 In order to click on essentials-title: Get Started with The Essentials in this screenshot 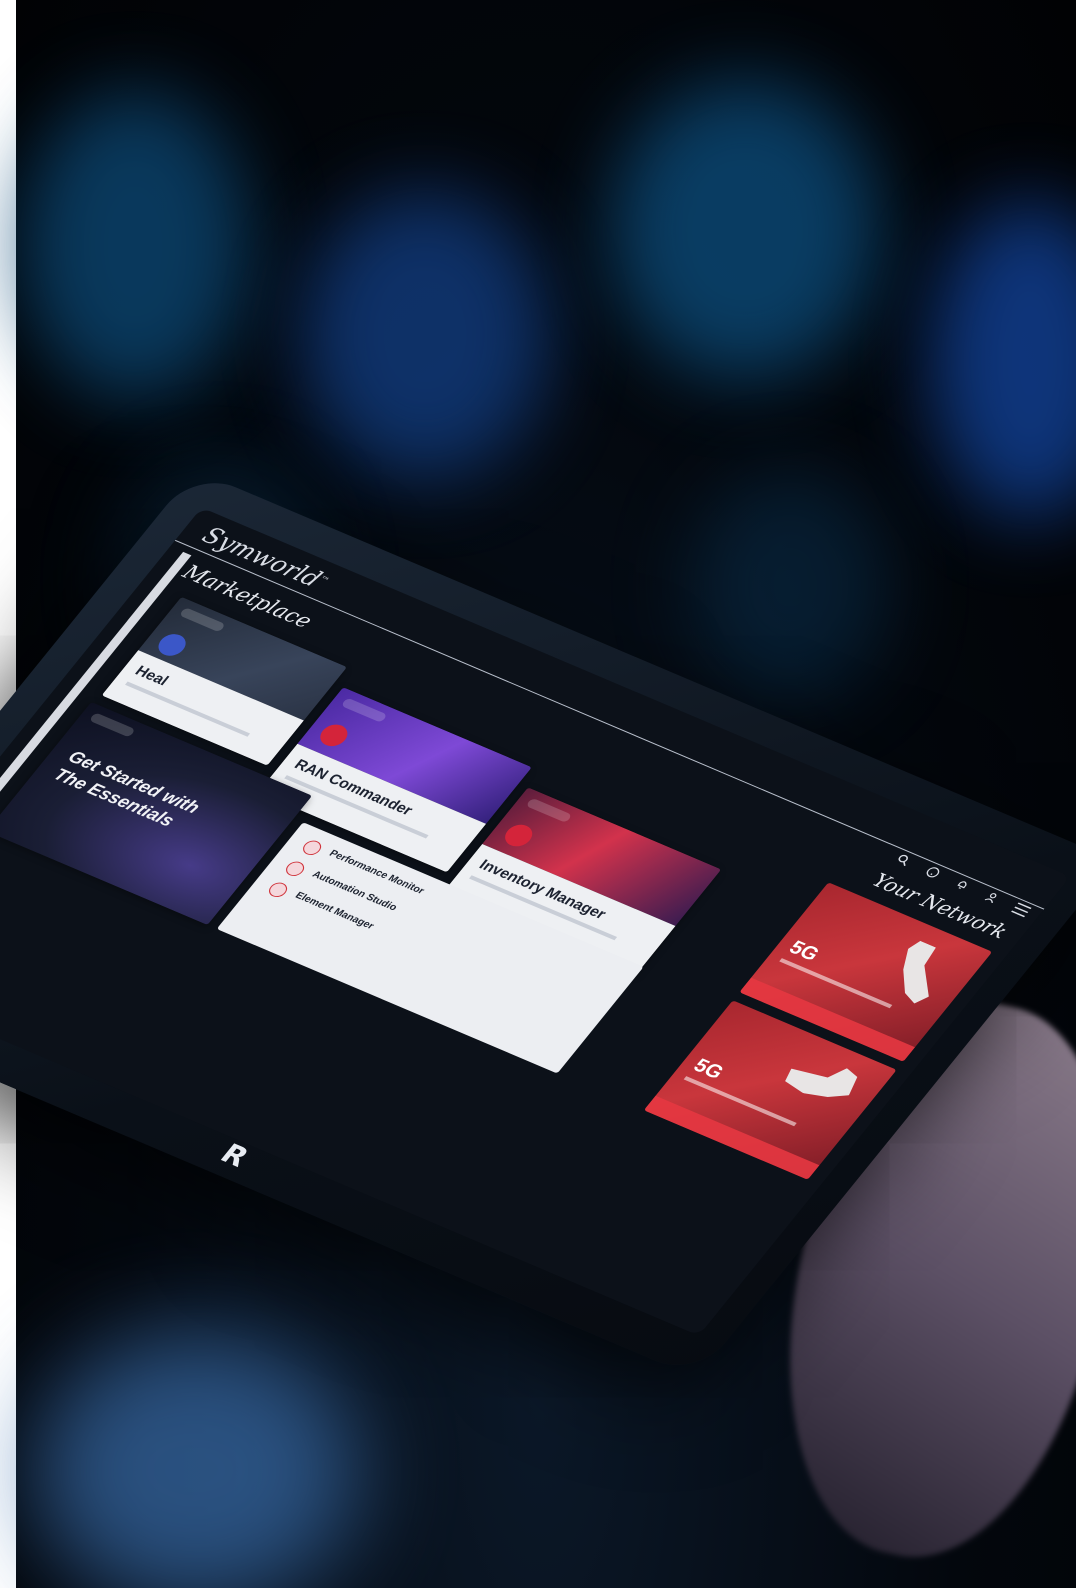, I will do `click(127, 790)`.